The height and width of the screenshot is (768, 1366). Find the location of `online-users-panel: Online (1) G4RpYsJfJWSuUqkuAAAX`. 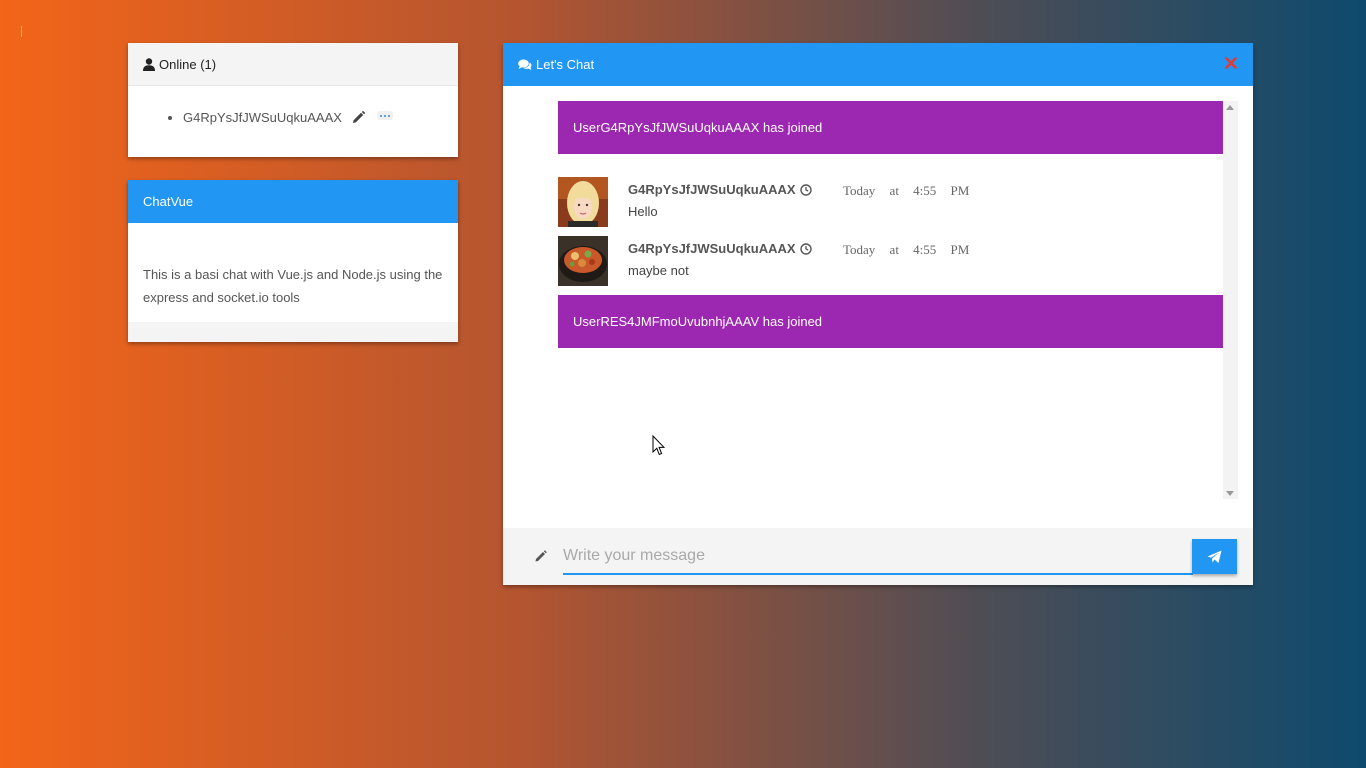

online-users-panel: Online (1) G4RpYsJfJWSuUqkuAAAX is located at coordinates (293, 100).